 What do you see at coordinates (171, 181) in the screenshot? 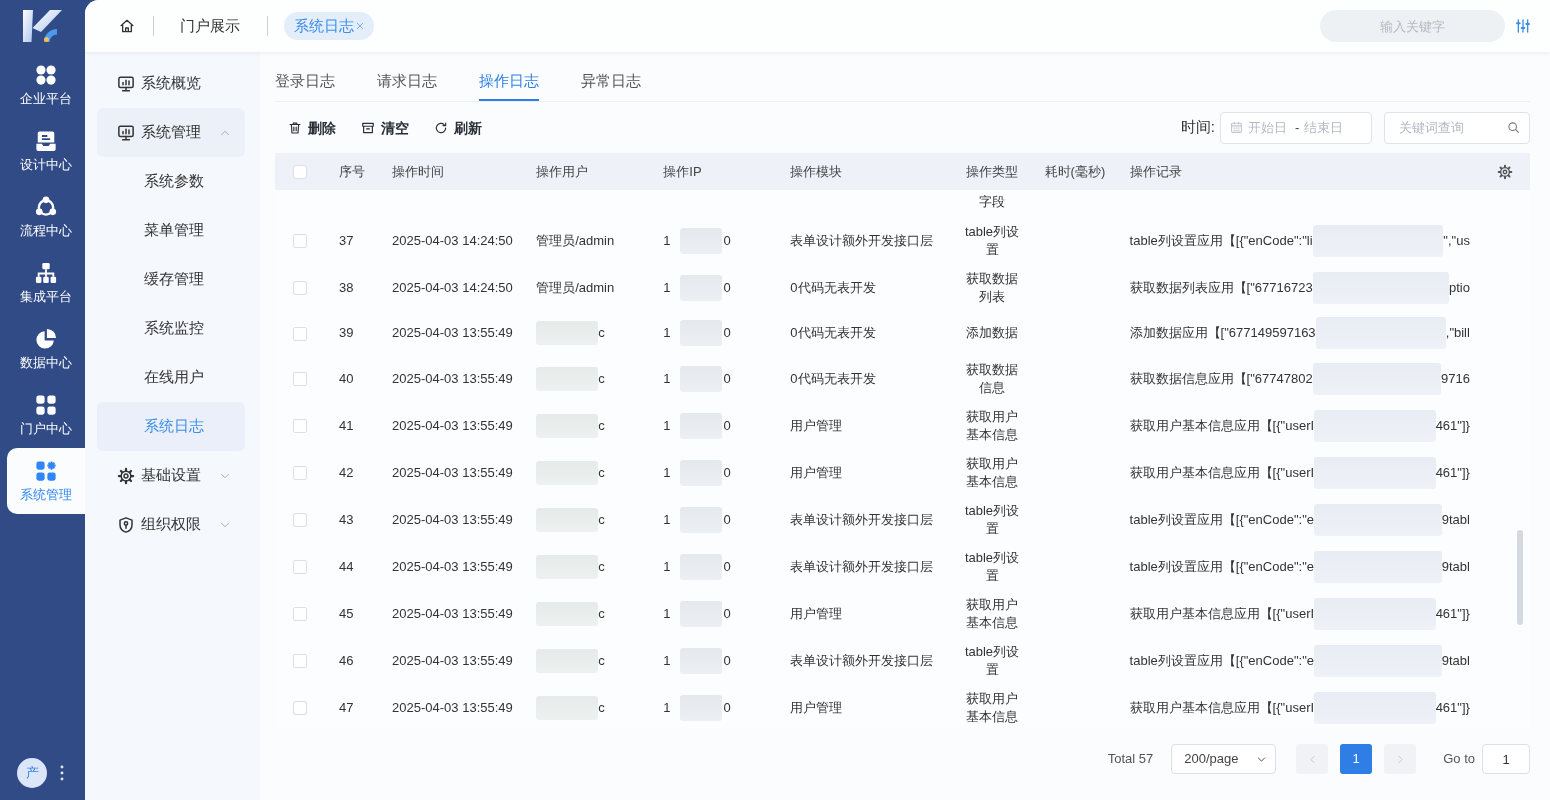
I see `sidebar-submenu-item: 系统参数` at bounding box center [171, 181].